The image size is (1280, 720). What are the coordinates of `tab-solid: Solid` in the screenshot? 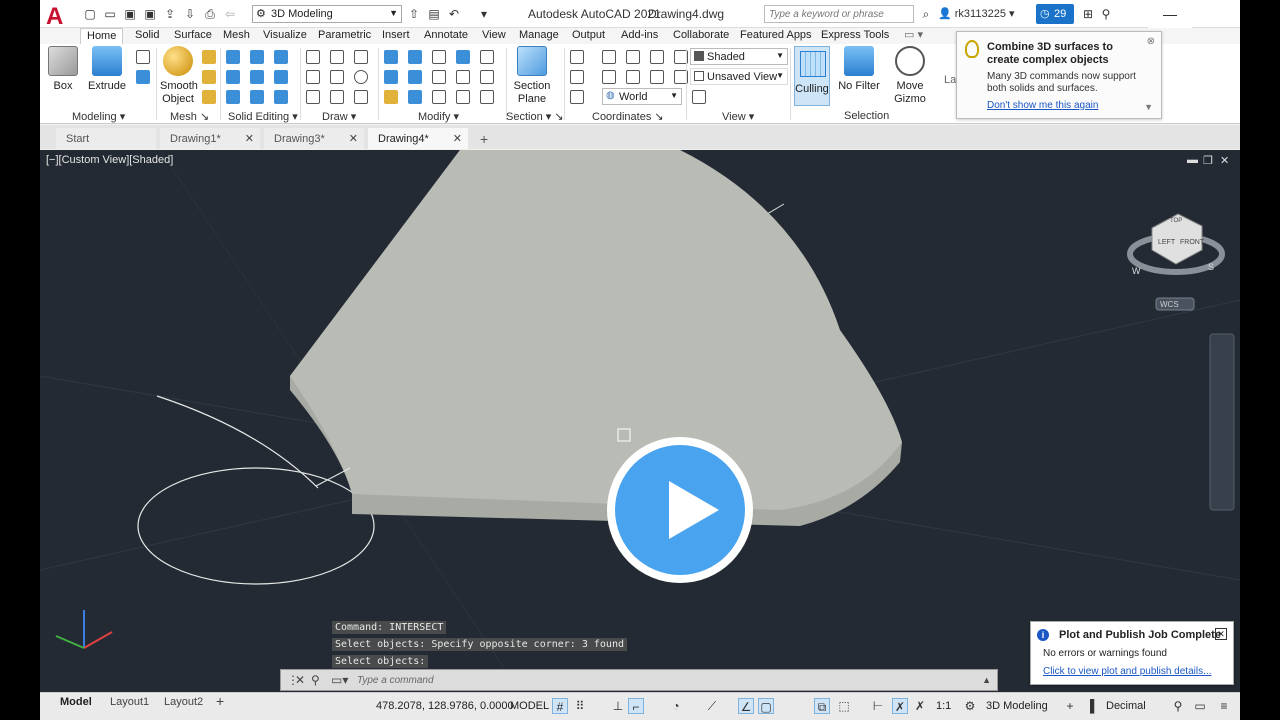 It's located at (147, 36).